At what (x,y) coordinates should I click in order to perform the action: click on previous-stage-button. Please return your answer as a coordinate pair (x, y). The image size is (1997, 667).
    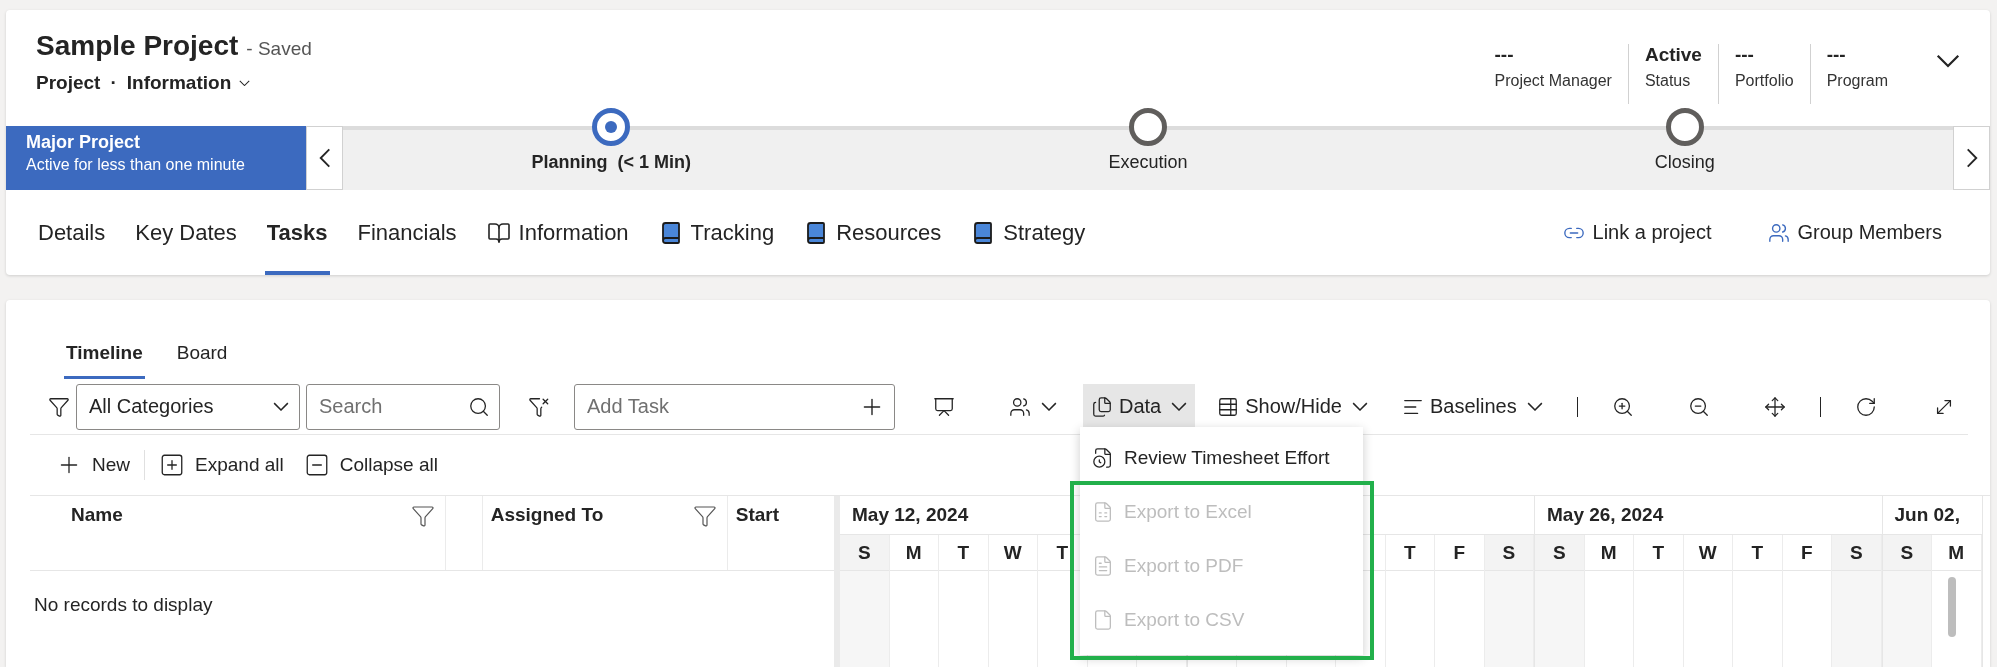
    Looking at the image, I should click on (324, 158).